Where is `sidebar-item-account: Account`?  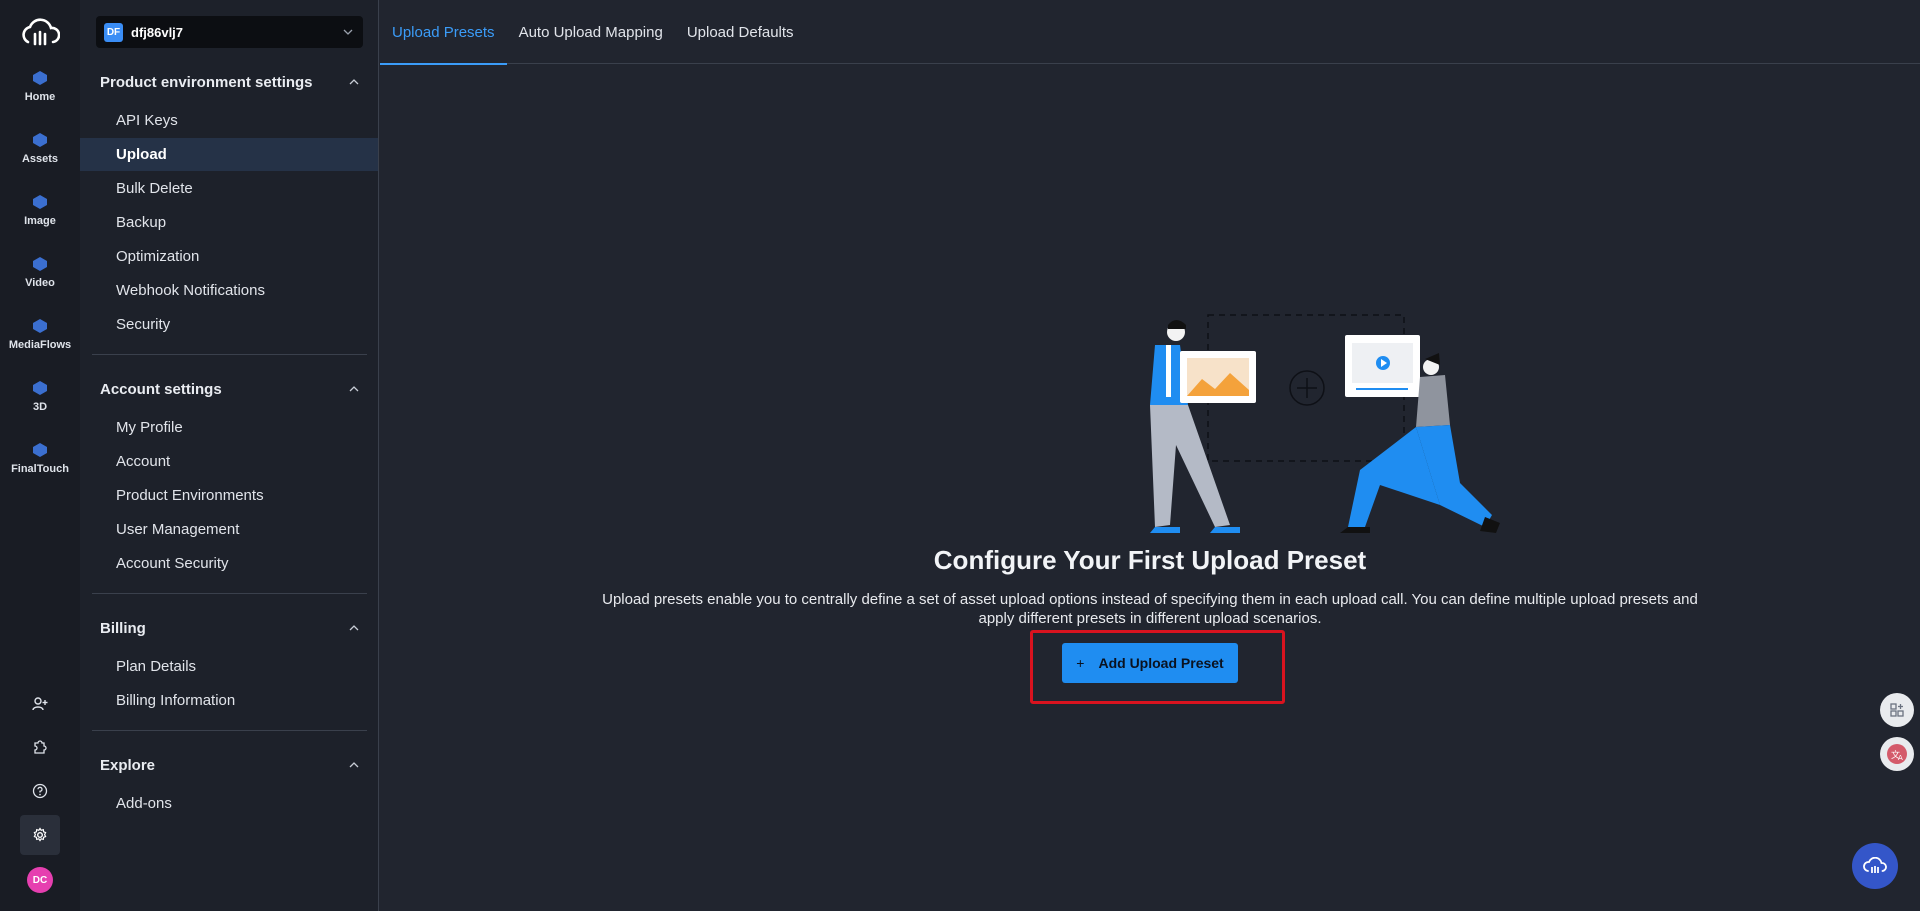
sidebar-item-account: Account is located at coordinates (229, 461).